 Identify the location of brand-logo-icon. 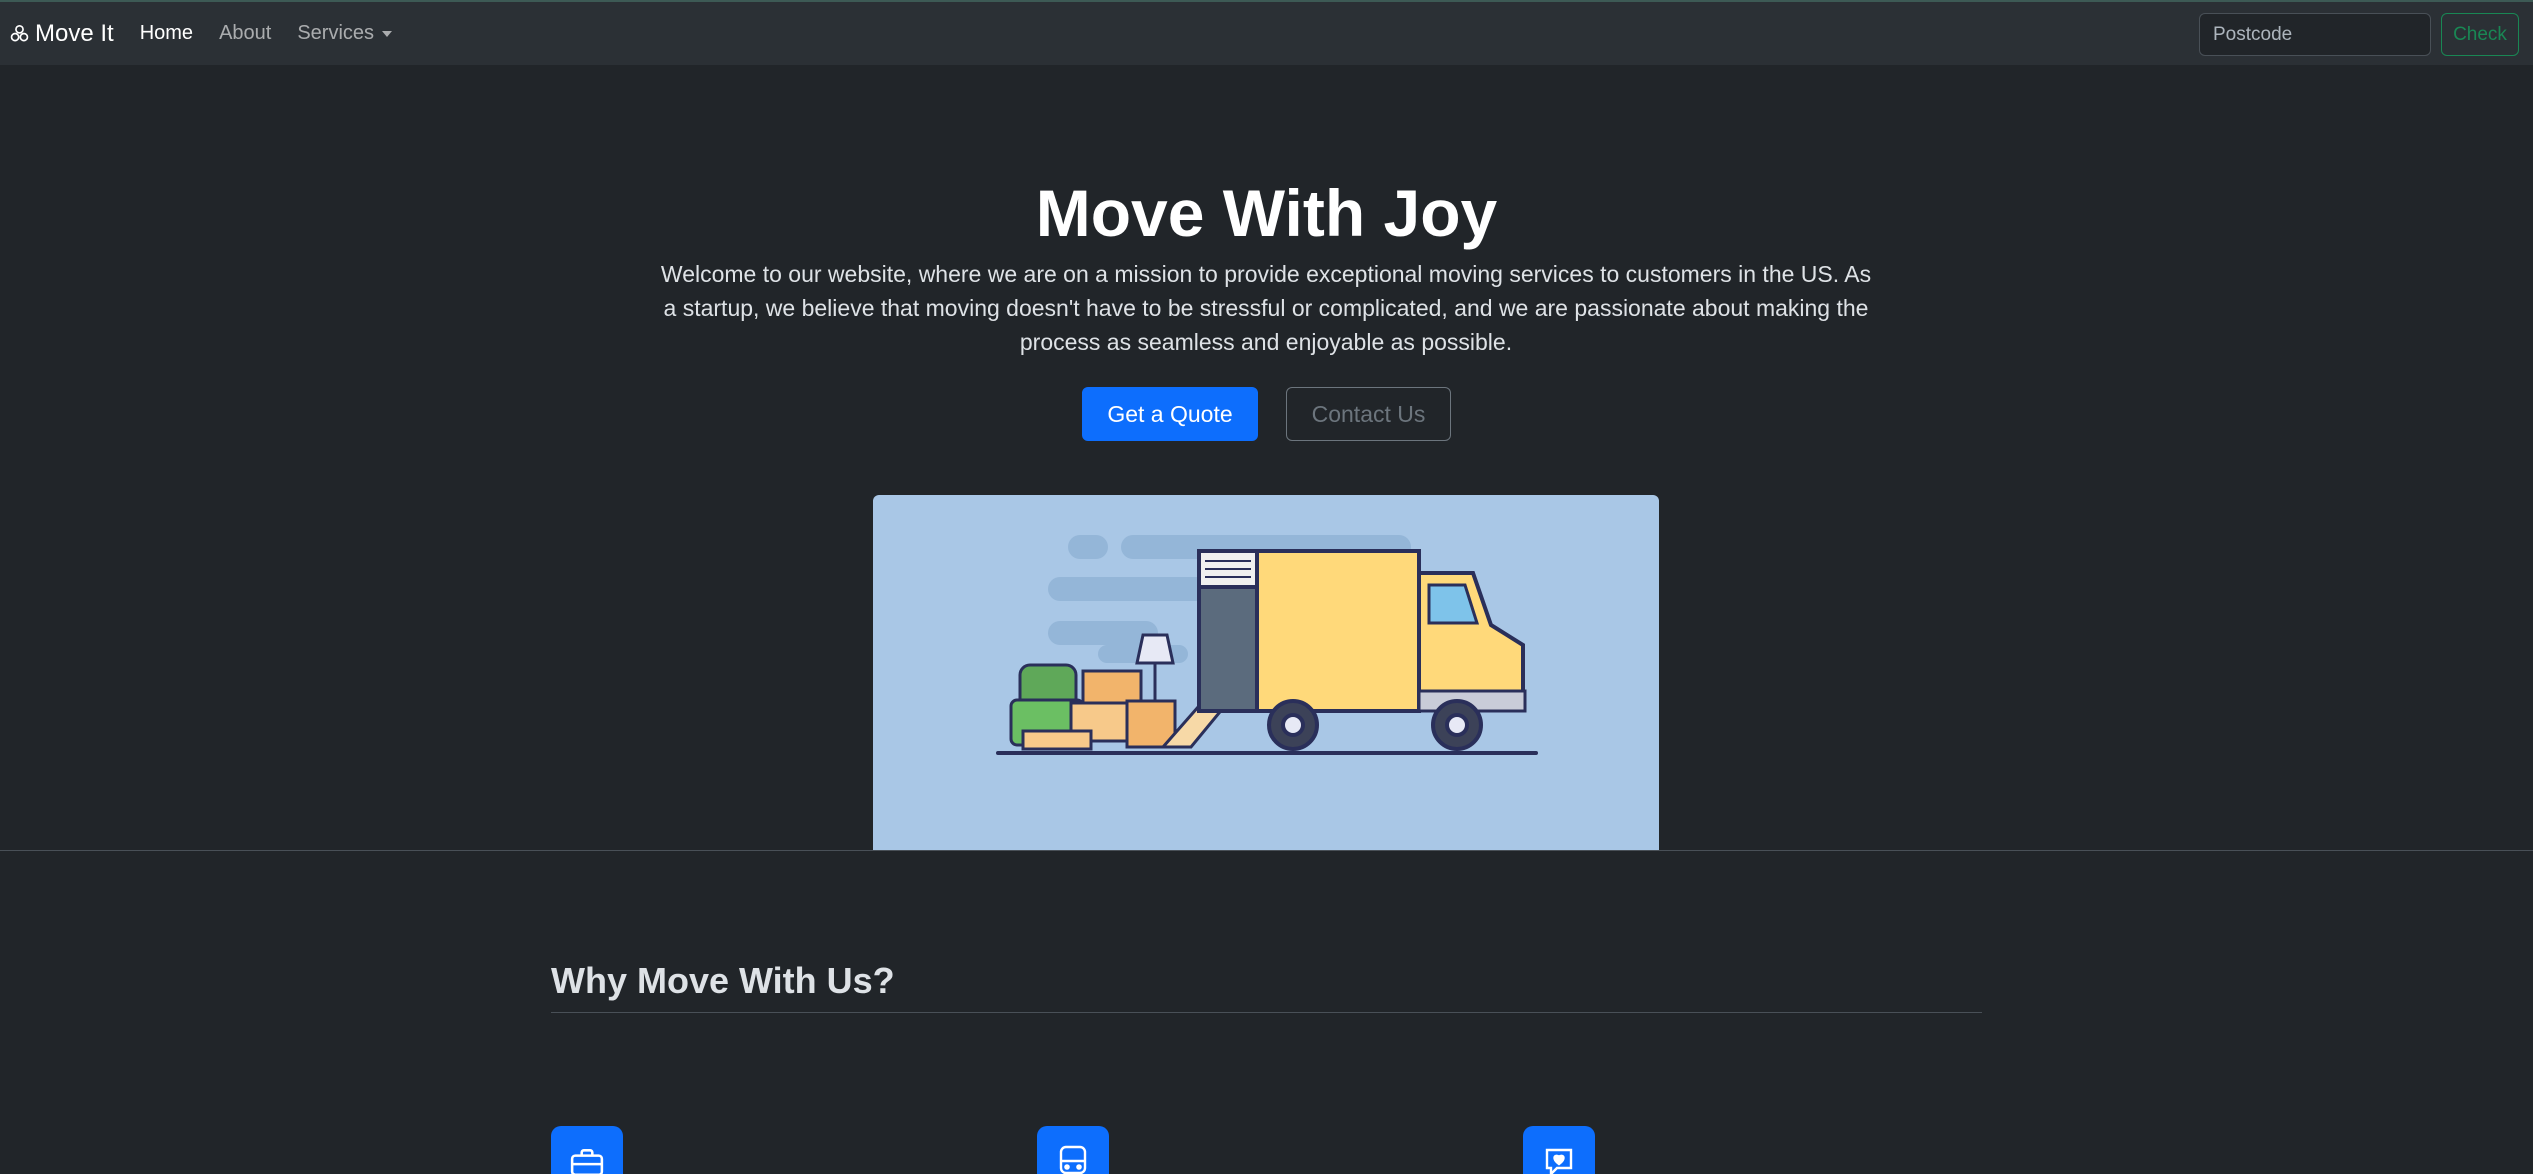
(19, 33).